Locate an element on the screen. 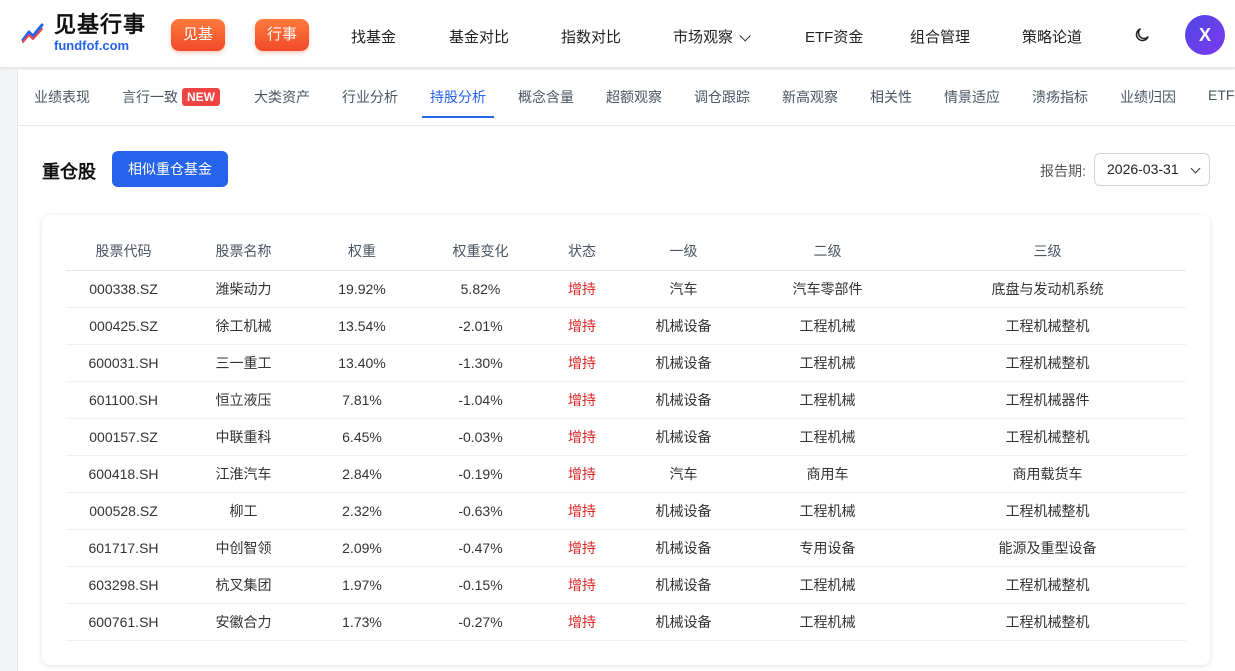 The image size is (1235, 671). jianji-button: 见基 is located at coordinates (198, 35).